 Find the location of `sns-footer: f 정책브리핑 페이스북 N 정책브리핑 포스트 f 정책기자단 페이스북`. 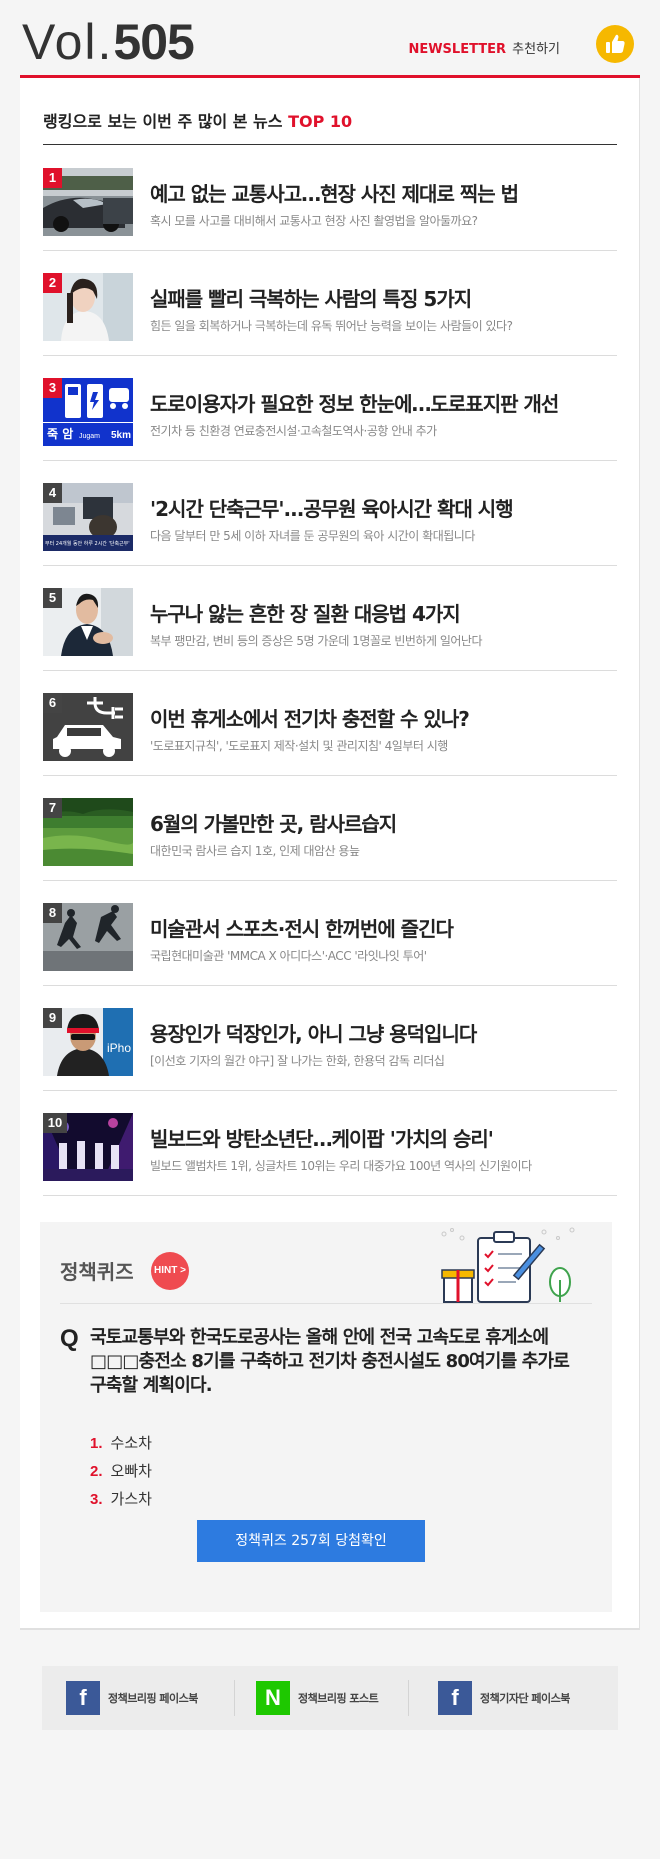

sns-footer: f 정책브리핑 페이스북 N 정책브리핑 포스트 f 정책기자단 페이스북 is located at coordinates (330, 1698).